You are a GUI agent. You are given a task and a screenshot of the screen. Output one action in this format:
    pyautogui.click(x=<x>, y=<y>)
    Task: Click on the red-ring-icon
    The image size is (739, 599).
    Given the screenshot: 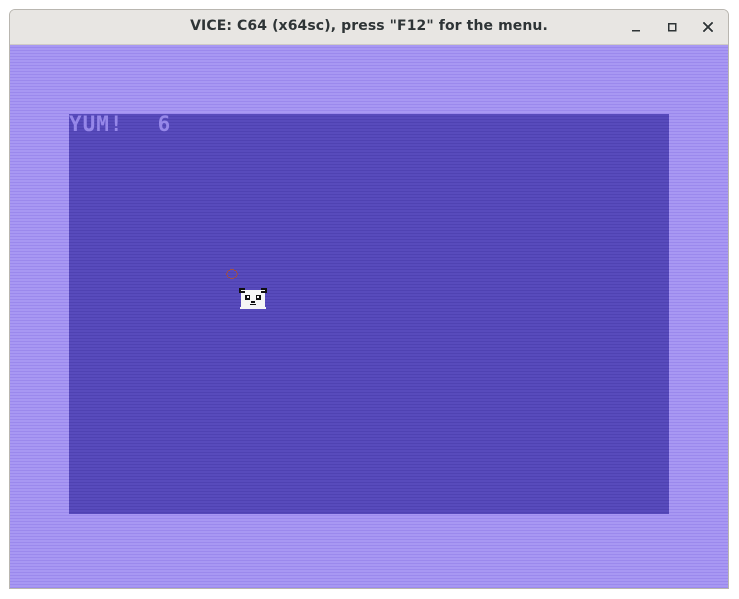 What is the action you would take?
    pyautogui.click(x=232, y=274)
    